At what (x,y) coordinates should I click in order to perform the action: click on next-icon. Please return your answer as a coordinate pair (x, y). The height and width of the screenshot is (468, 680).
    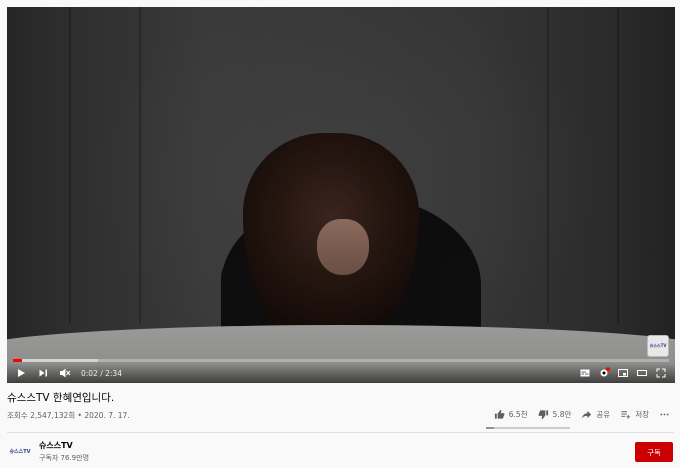
    Looking at the image, I should click on (43, 373).